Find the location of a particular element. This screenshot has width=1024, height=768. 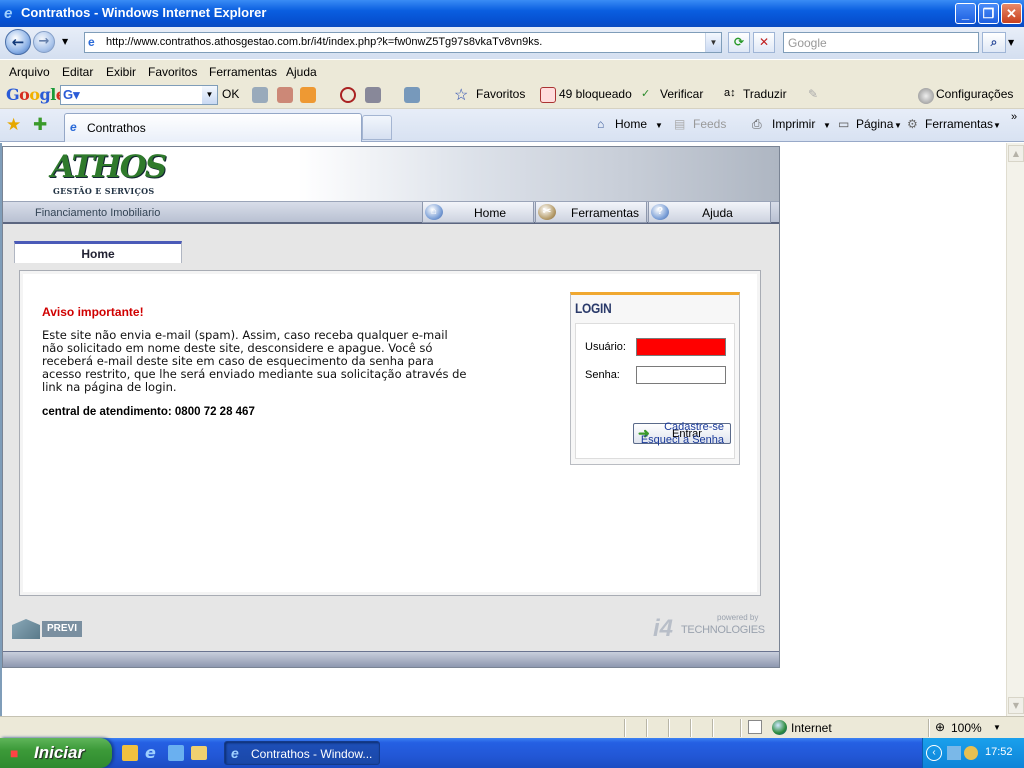

refresh-button: ⟳ is located at coordinates (739, 42).